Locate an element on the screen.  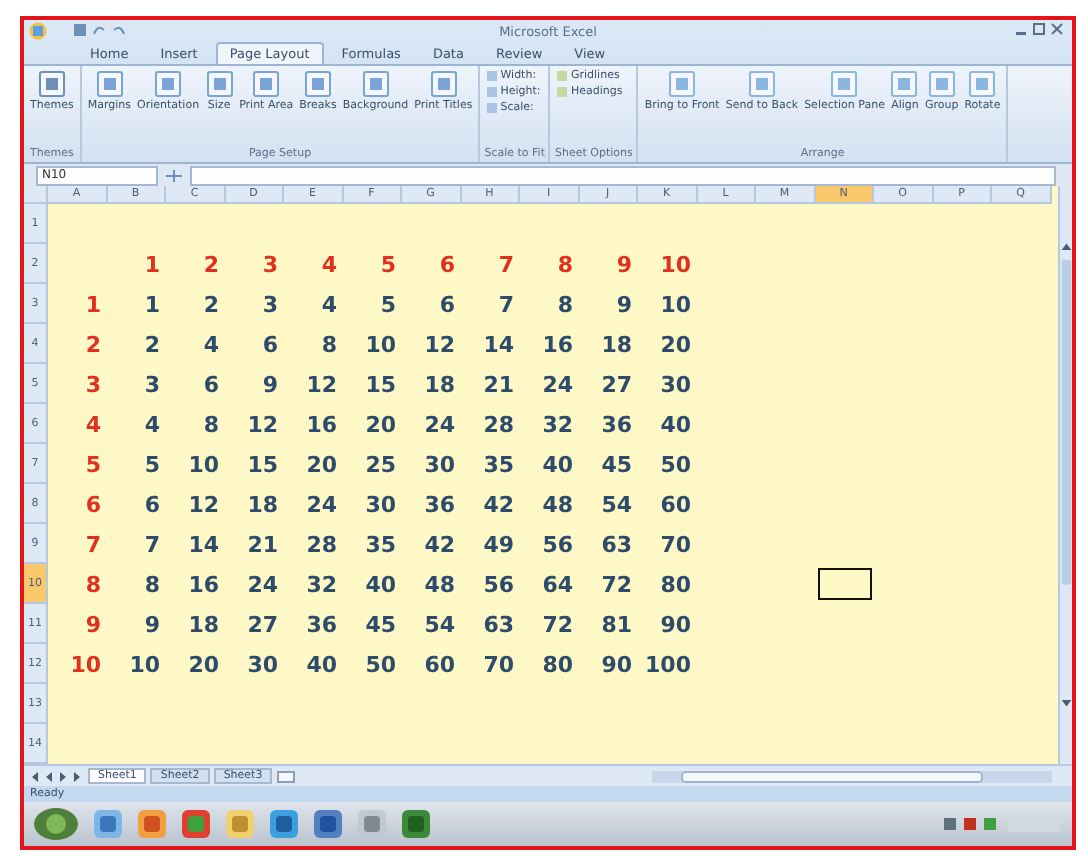
system-tray-icon is located at coordinates (1004, 824).